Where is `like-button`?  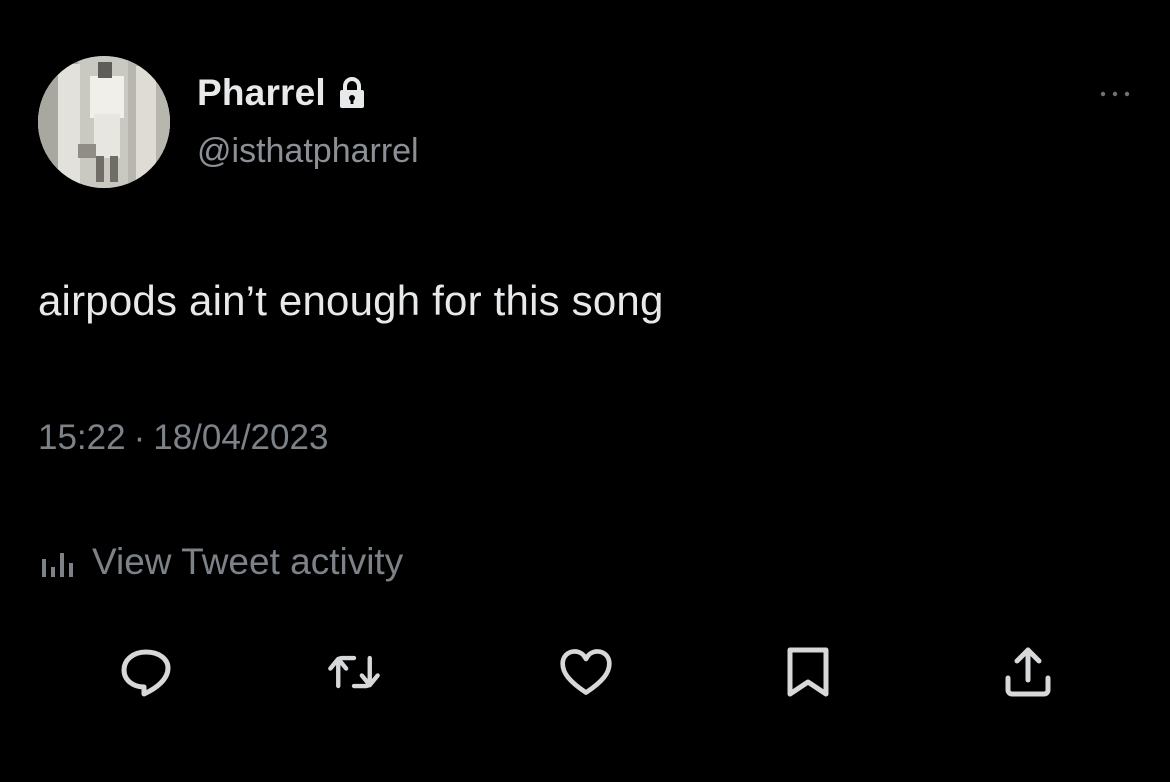
like-button is located at coordinates (586, 672).